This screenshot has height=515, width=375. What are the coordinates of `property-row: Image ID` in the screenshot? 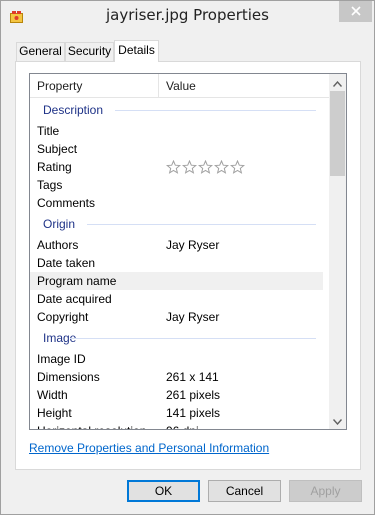 It's located at (180, 359).